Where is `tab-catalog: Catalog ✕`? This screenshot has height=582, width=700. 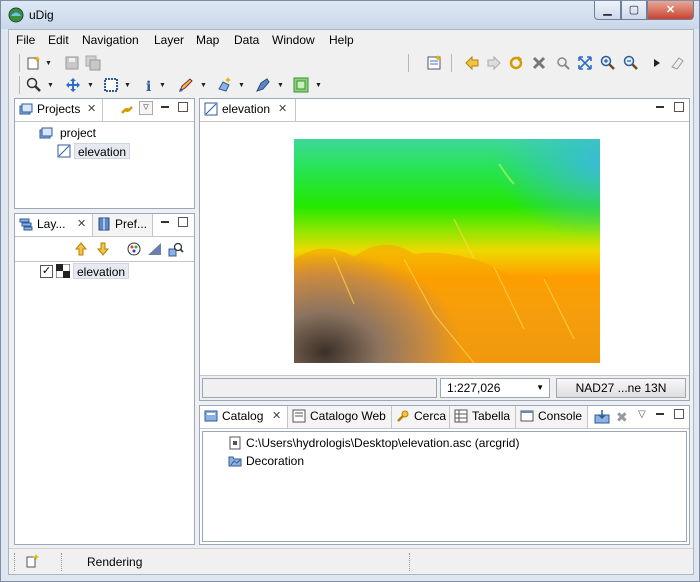
tab-catalog: Catalog ✕ is located at coordinates (244, 417).